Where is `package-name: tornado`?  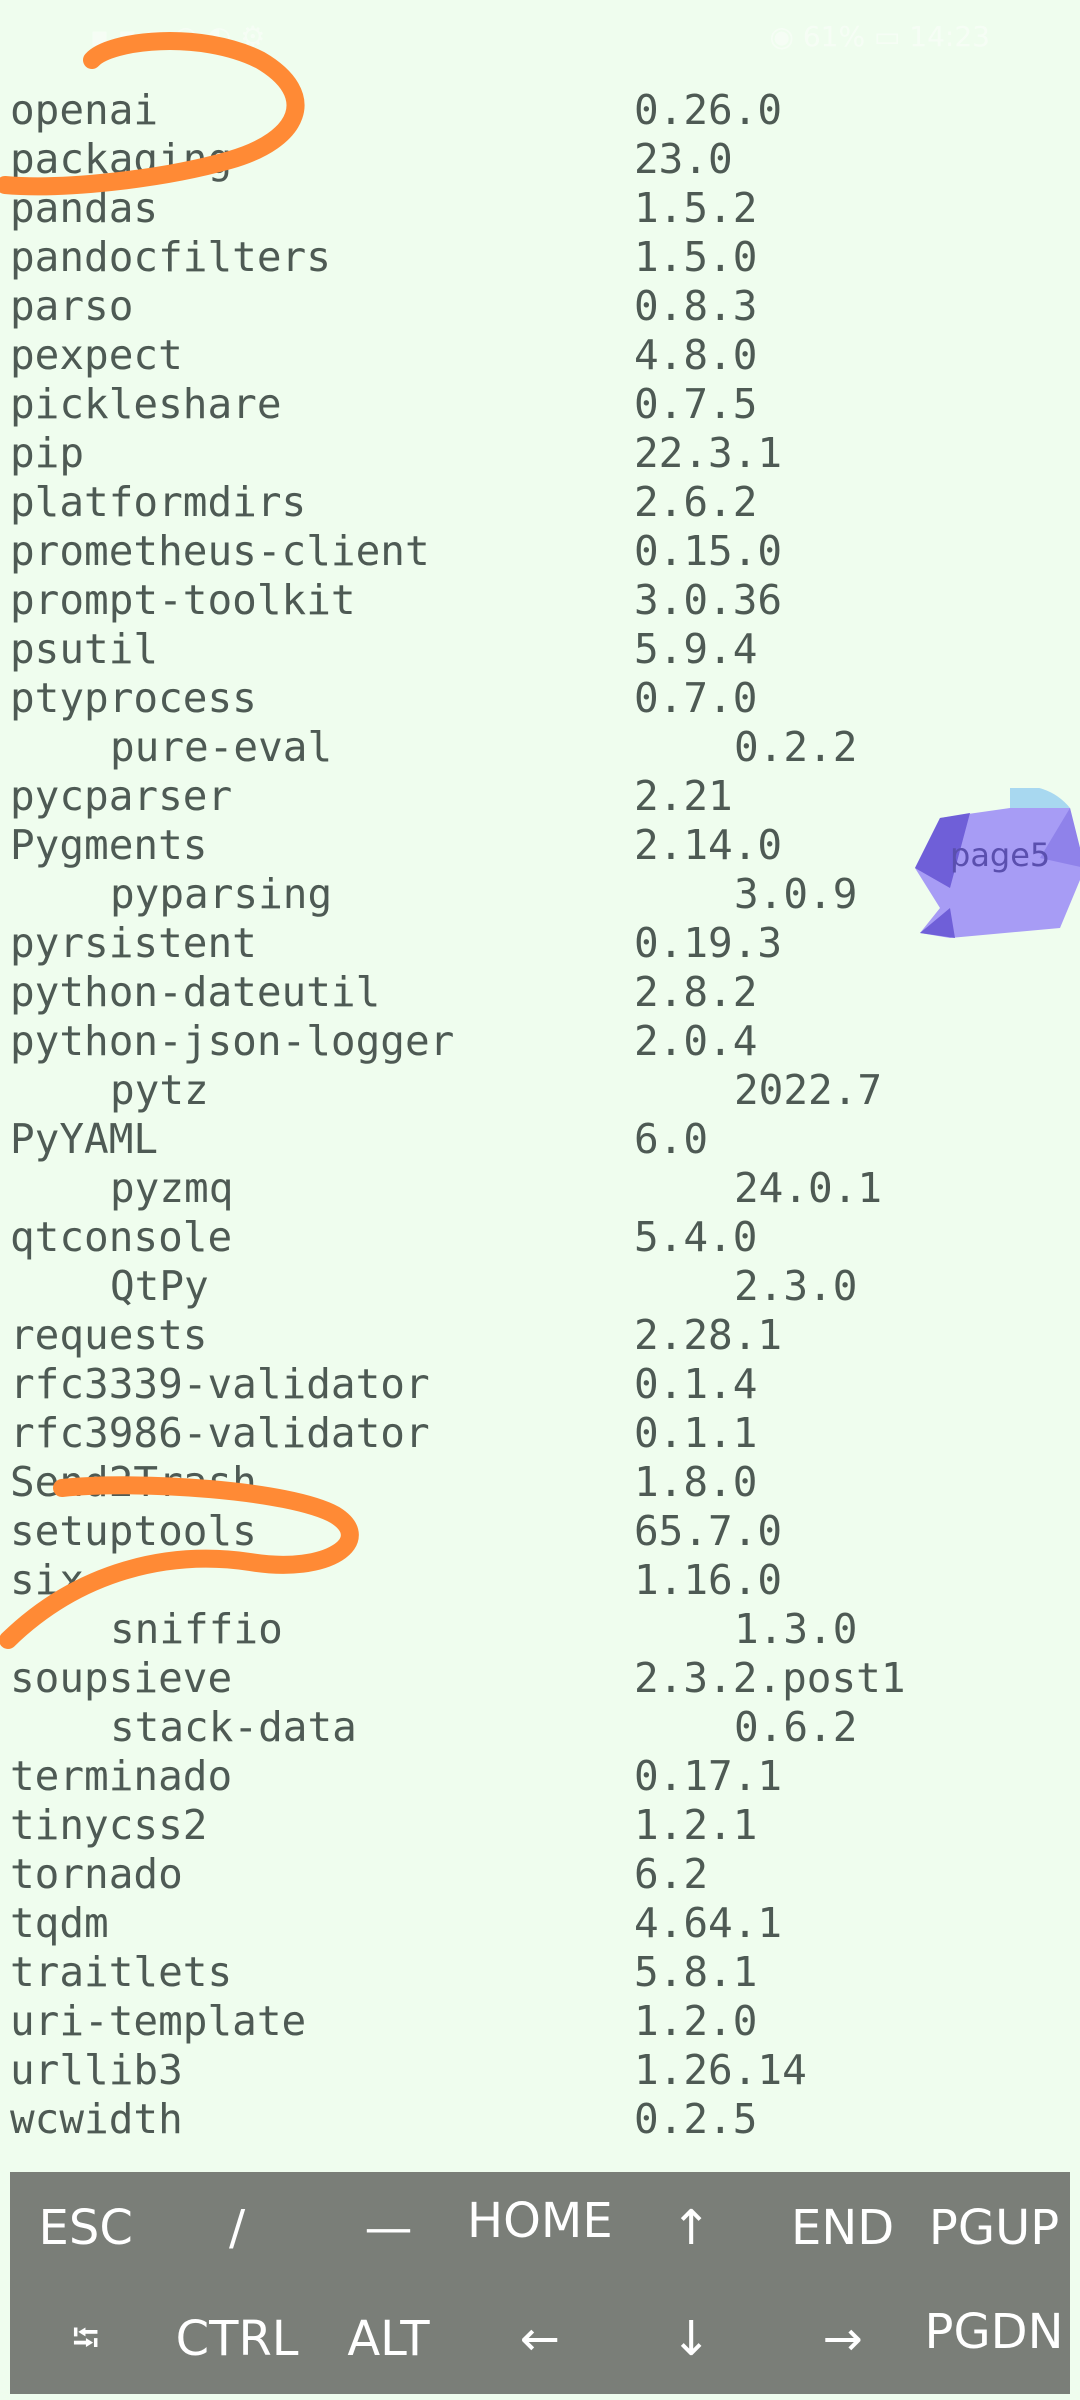
package-name: tornado is located at coordinates (96, 1874).